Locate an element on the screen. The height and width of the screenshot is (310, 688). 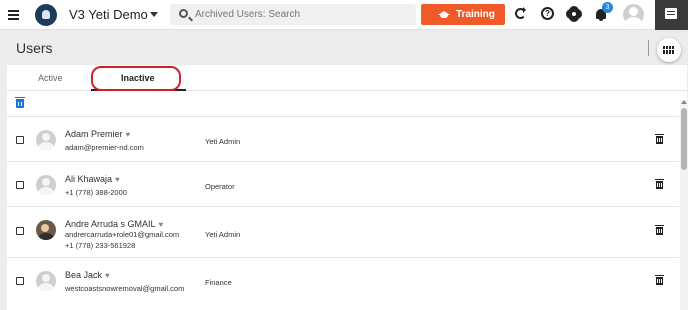
user-role: Operator is located at coordinates (220, 186).